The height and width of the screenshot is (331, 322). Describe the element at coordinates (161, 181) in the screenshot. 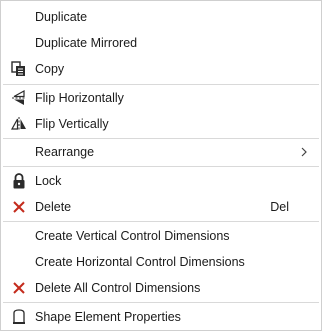

I see `menu-item-lock: Lock` at that location.